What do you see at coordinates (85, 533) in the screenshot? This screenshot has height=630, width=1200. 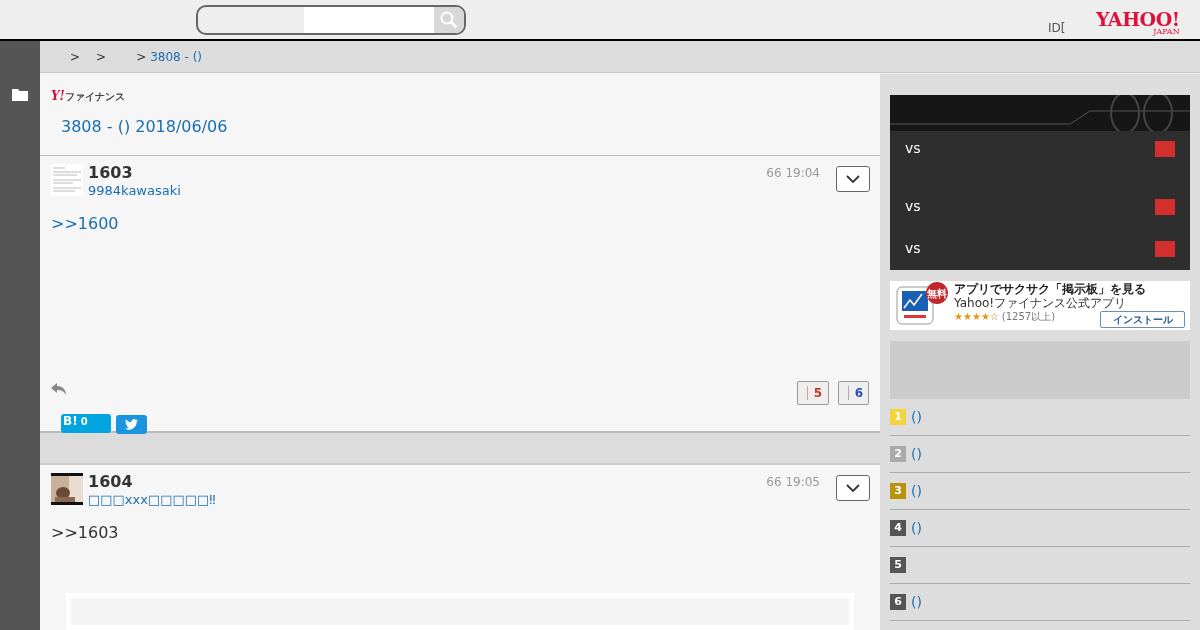 I see `post-body: >>1603` at bounding box center [85, 533].